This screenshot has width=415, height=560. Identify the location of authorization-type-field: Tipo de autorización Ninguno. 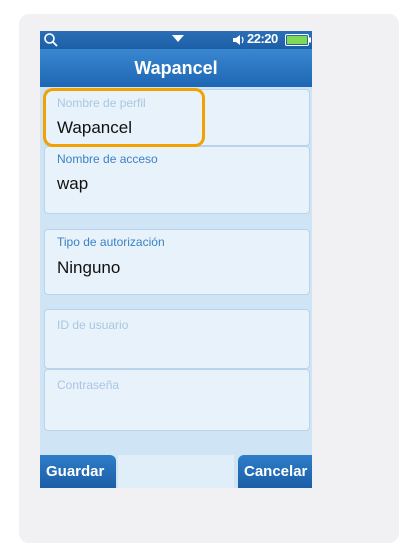
(177, 262).